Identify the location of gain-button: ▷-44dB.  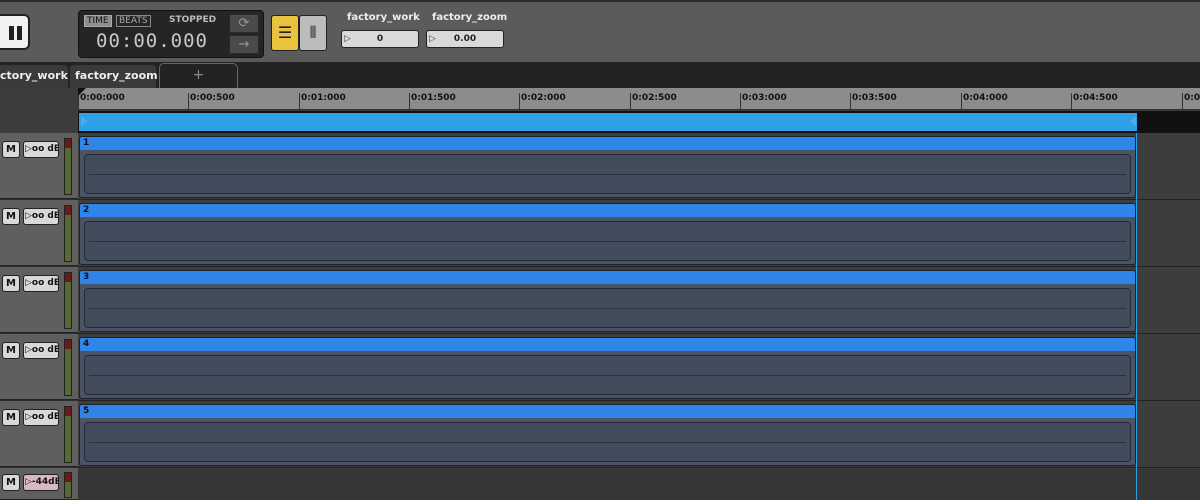
(41, 482).